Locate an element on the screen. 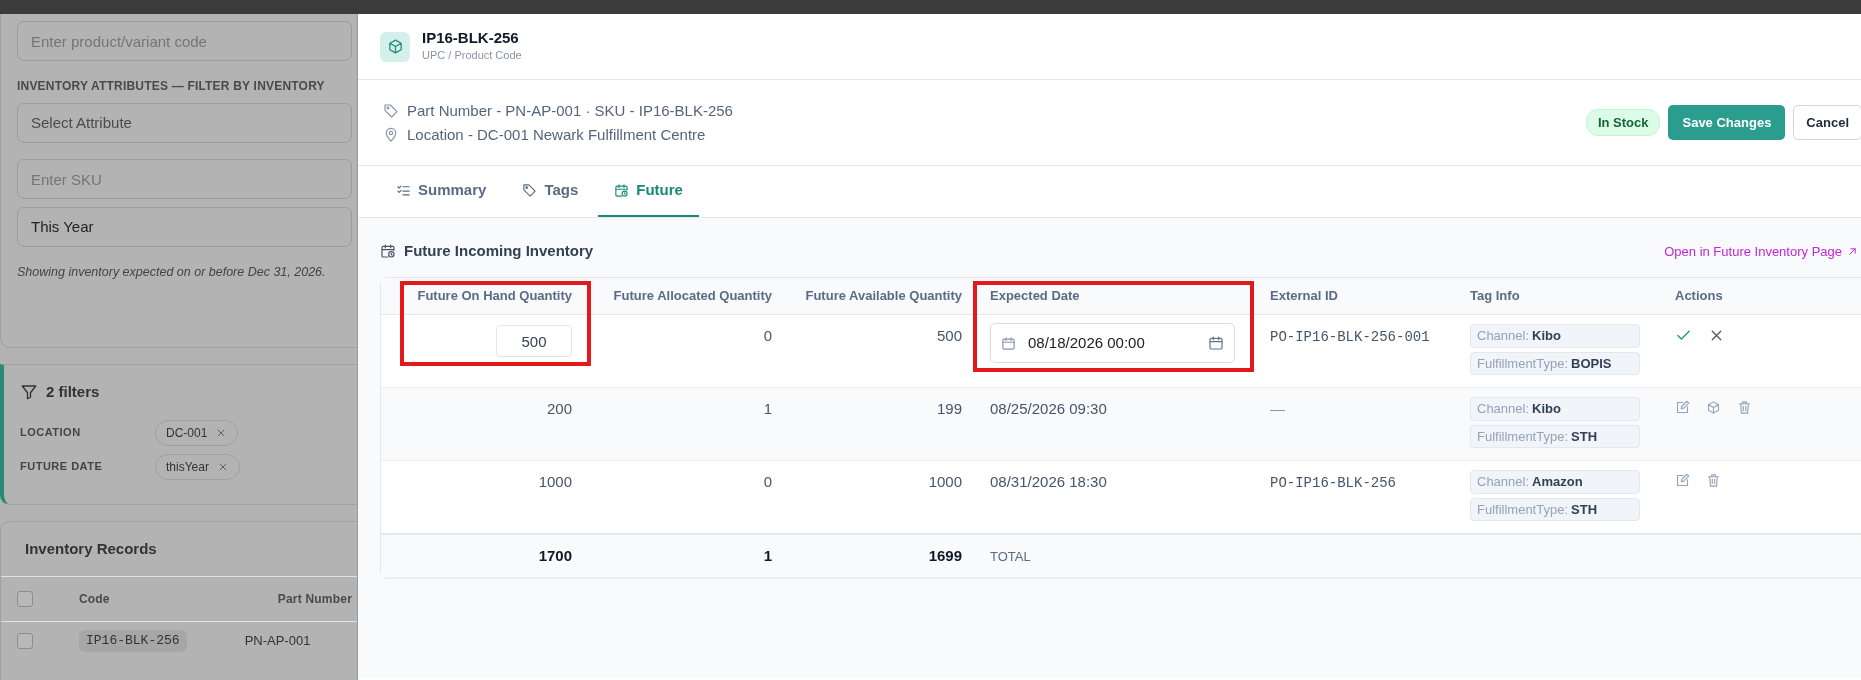  status-badge: In Stock is located at coordinates (1623, 122).